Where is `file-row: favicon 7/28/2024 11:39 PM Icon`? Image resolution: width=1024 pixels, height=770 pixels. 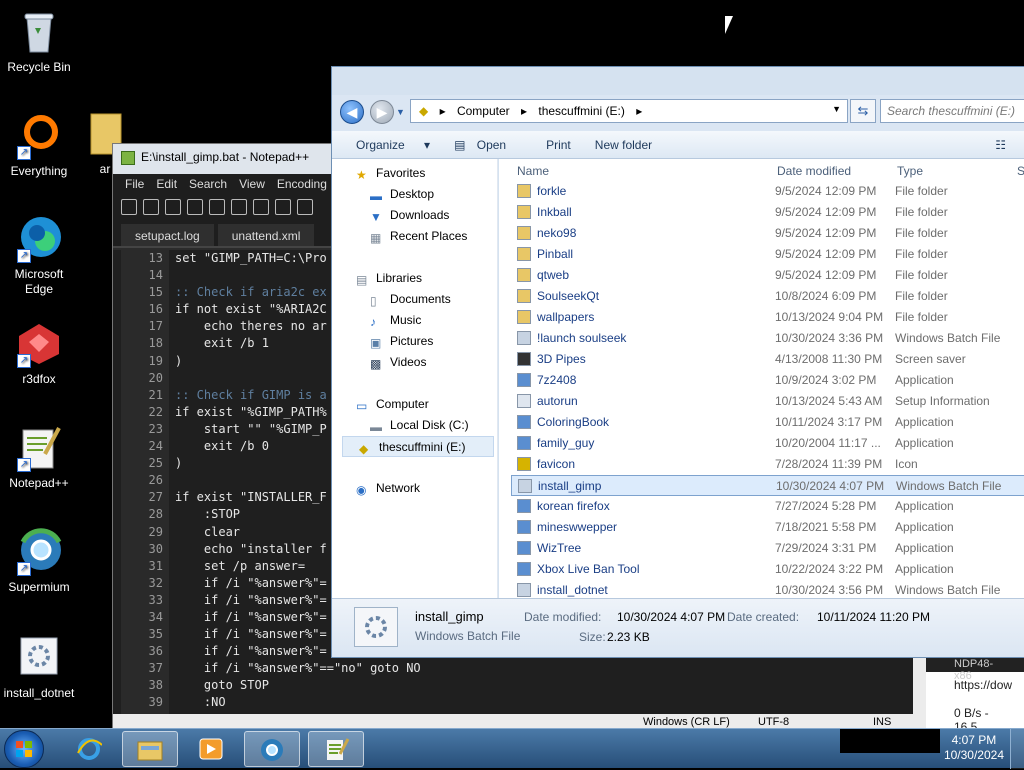
file-row: favicon 7/28/2024 11:39 PM Icon is located at coordinates (767, 464).